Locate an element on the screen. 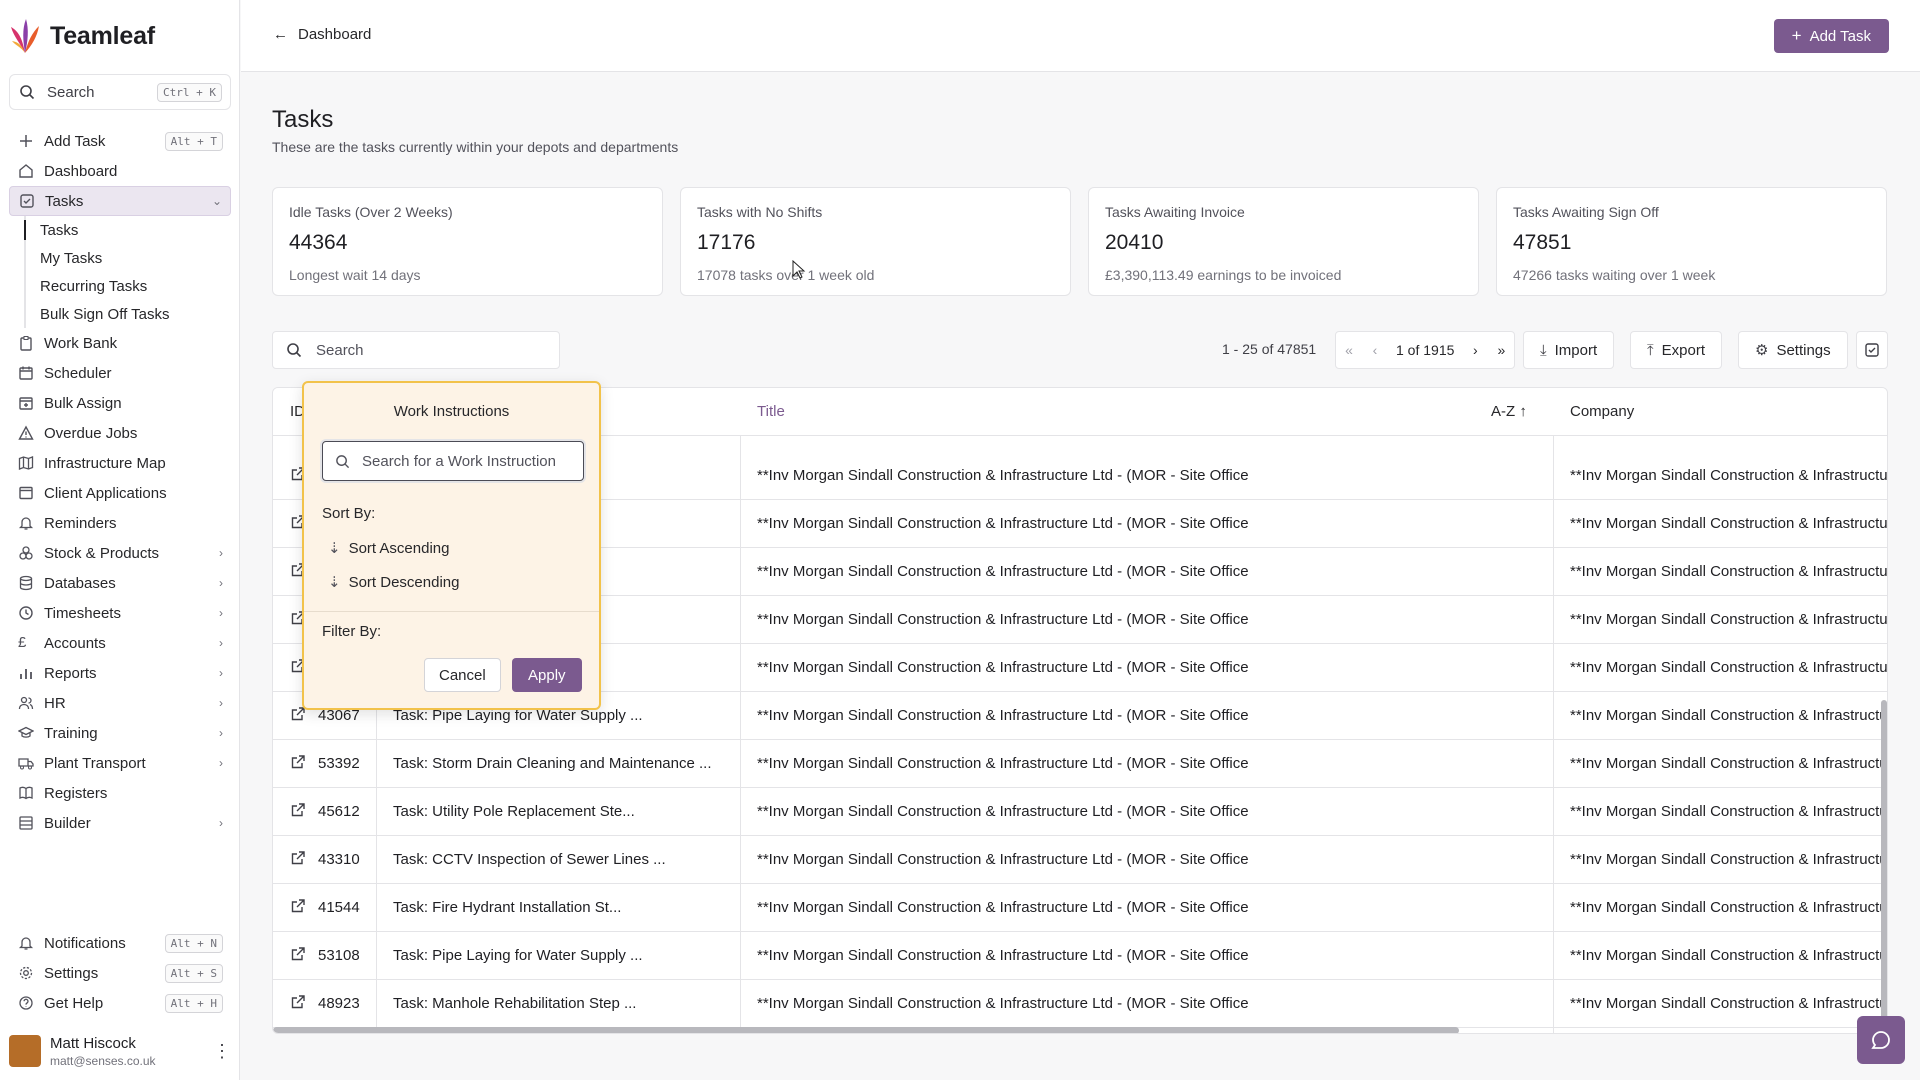 The image size is (1920, 1080). gear-icon: ⚙ is located at coordinates (1762, 350).